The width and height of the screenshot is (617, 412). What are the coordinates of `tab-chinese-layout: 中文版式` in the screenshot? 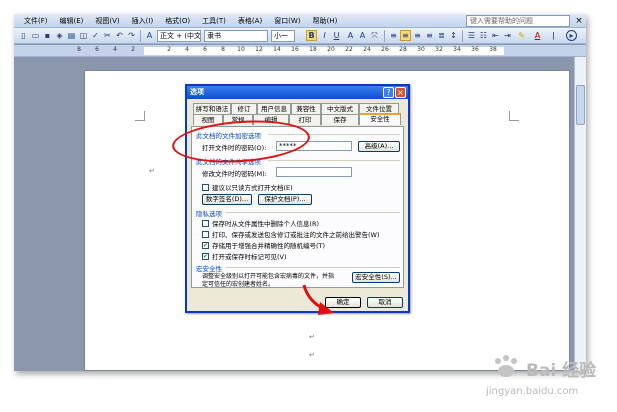 It's located at (340, 108).